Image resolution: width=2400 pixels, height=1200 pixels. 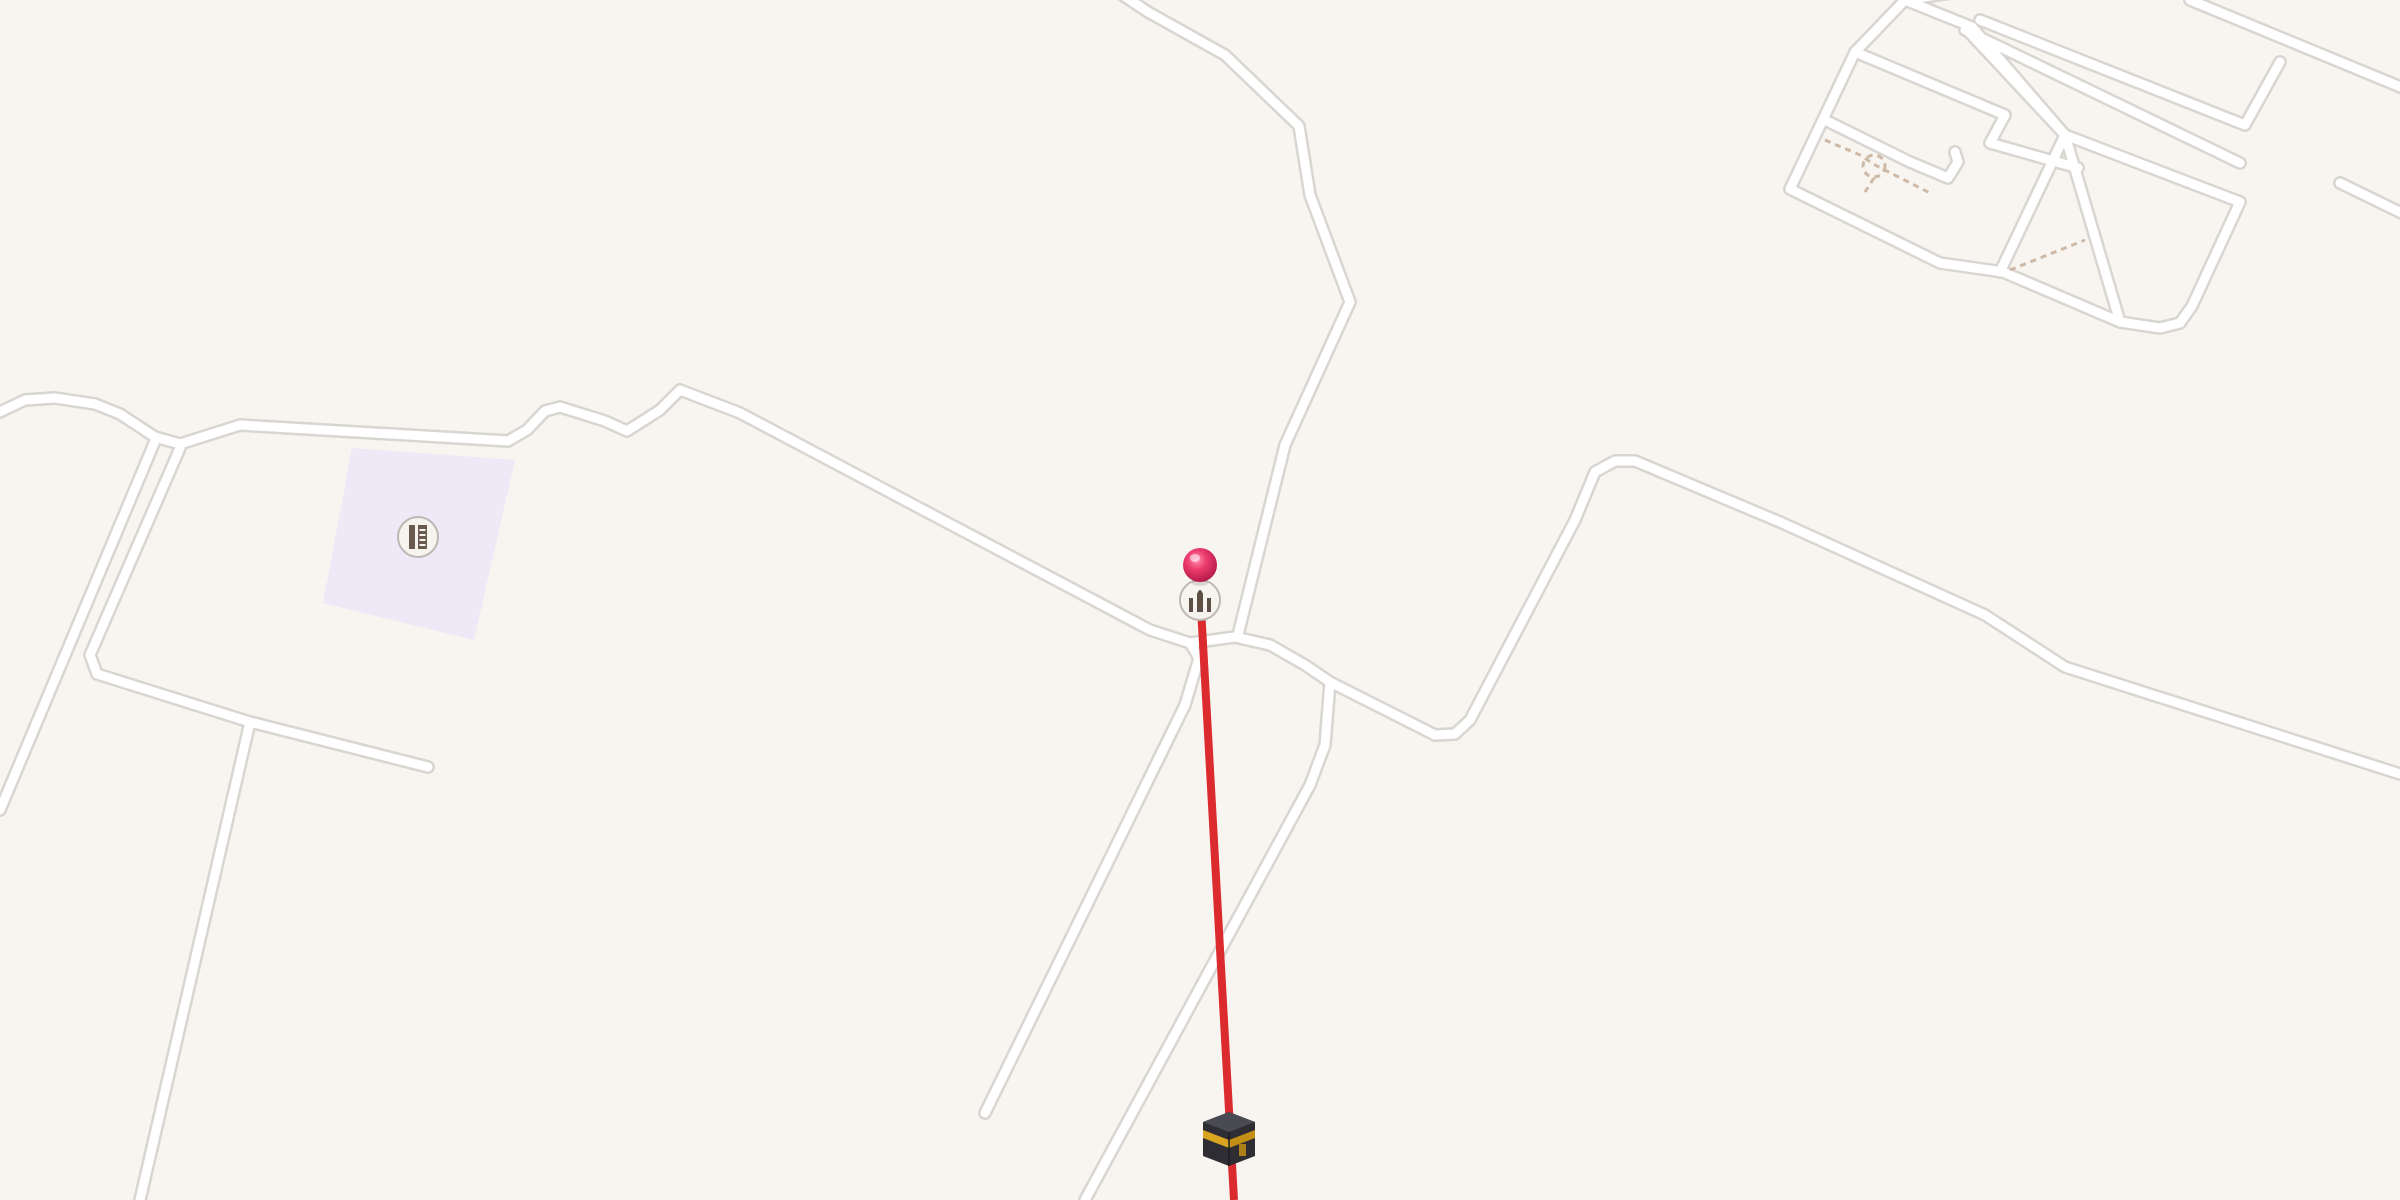 What do you see at coordinates (418, 537) in the screenshot?
I see `school-building-icon` at bounding box center [418, 537].